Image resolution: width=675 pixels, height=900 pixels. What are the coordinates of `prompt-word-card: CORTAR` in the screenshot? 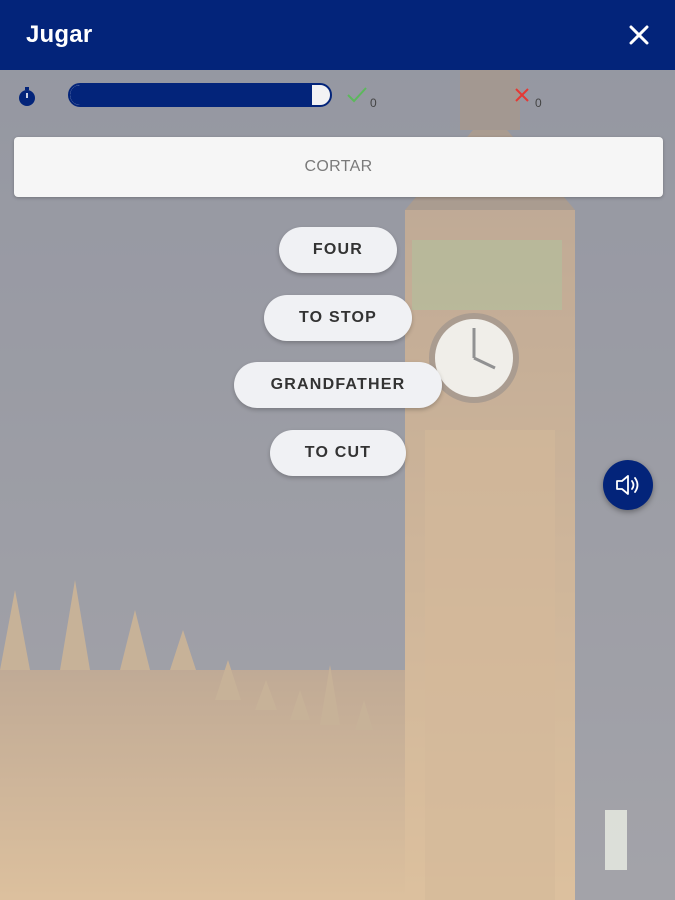 It's located at (338, 167).